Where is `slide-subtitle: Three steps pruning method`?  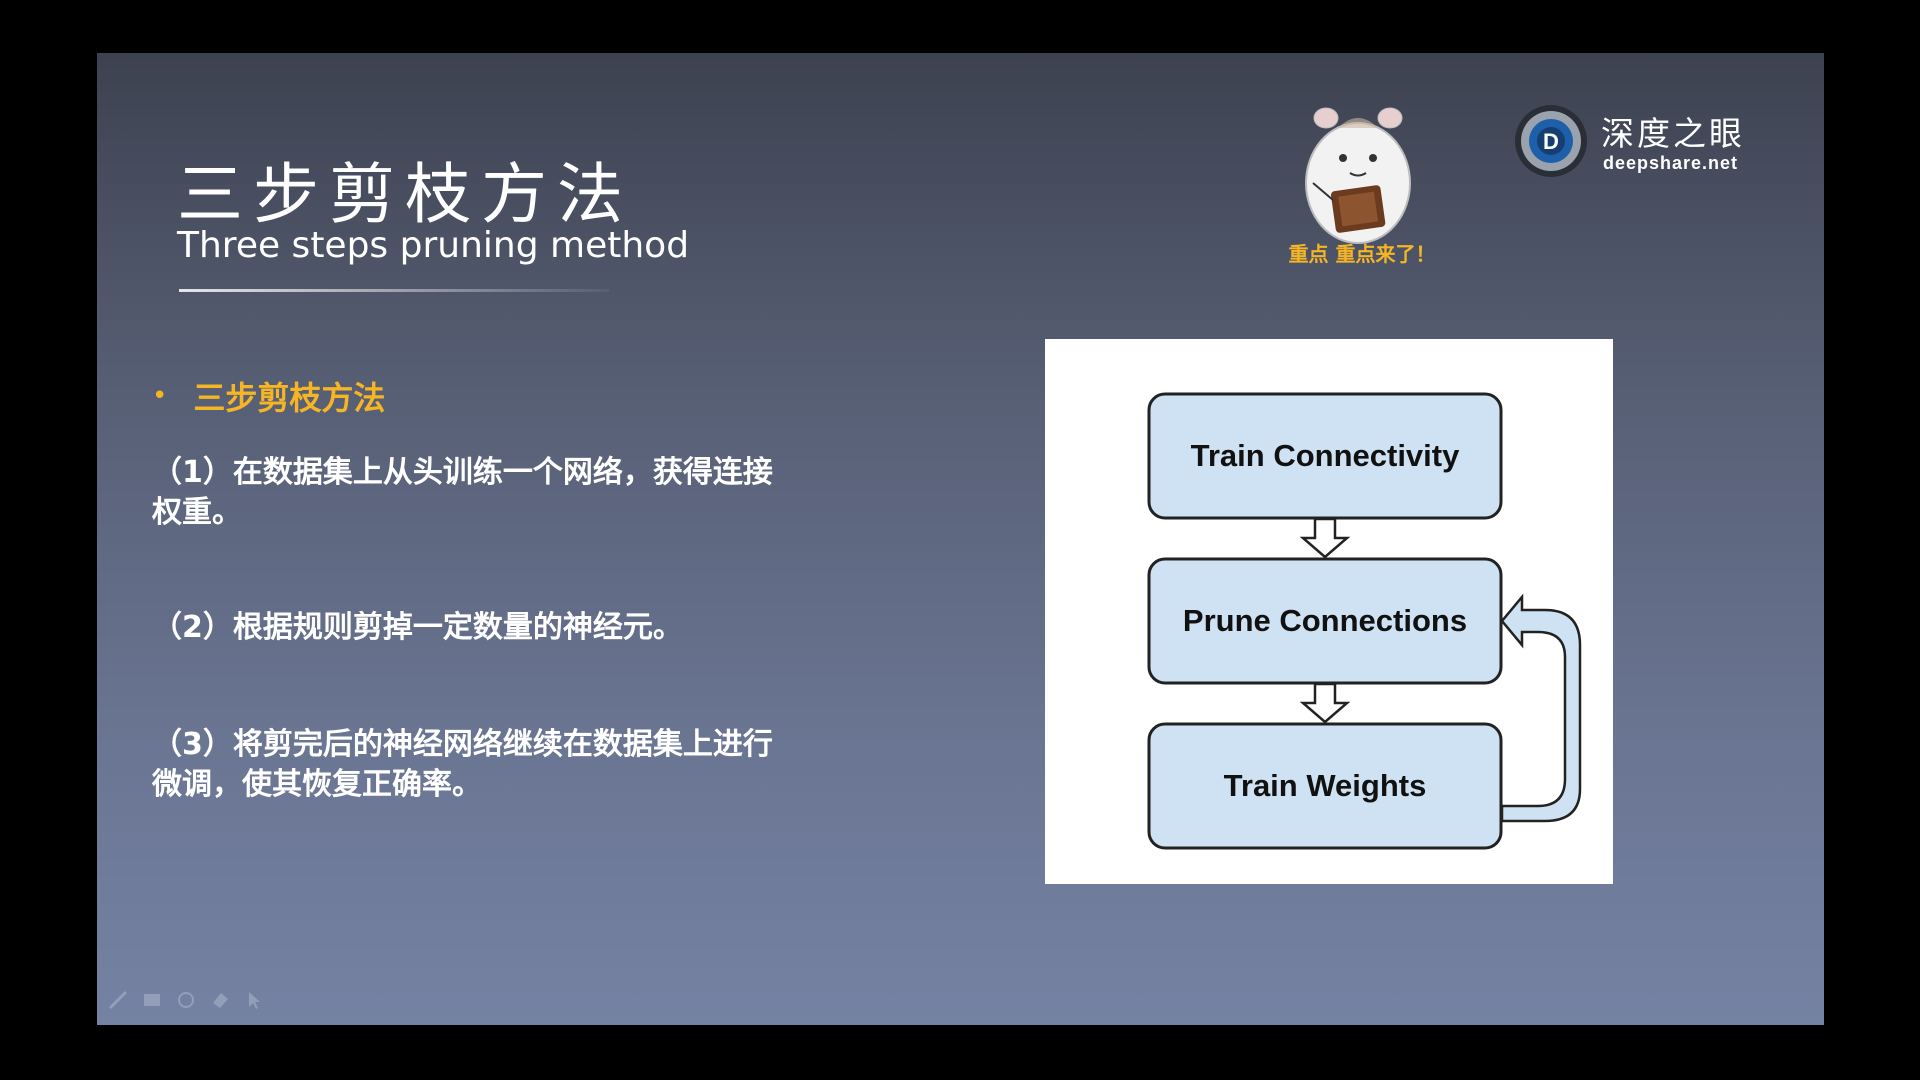
slide-subtitle: Three steps pruning method is located at coordinates (433, 245).